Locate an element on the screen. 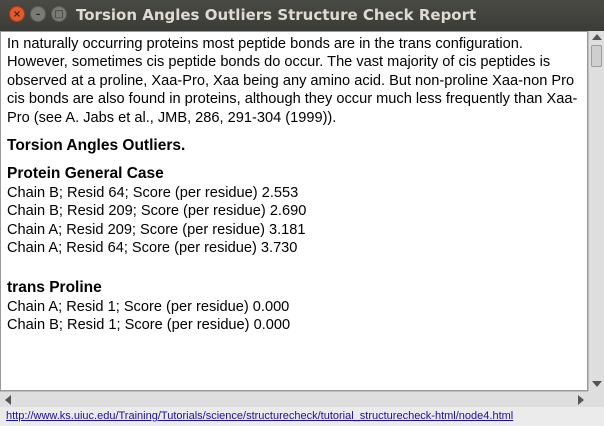 The width and height of the screenshot is (604, 426). scrollbar-corner is located at coordinates (596, 399).